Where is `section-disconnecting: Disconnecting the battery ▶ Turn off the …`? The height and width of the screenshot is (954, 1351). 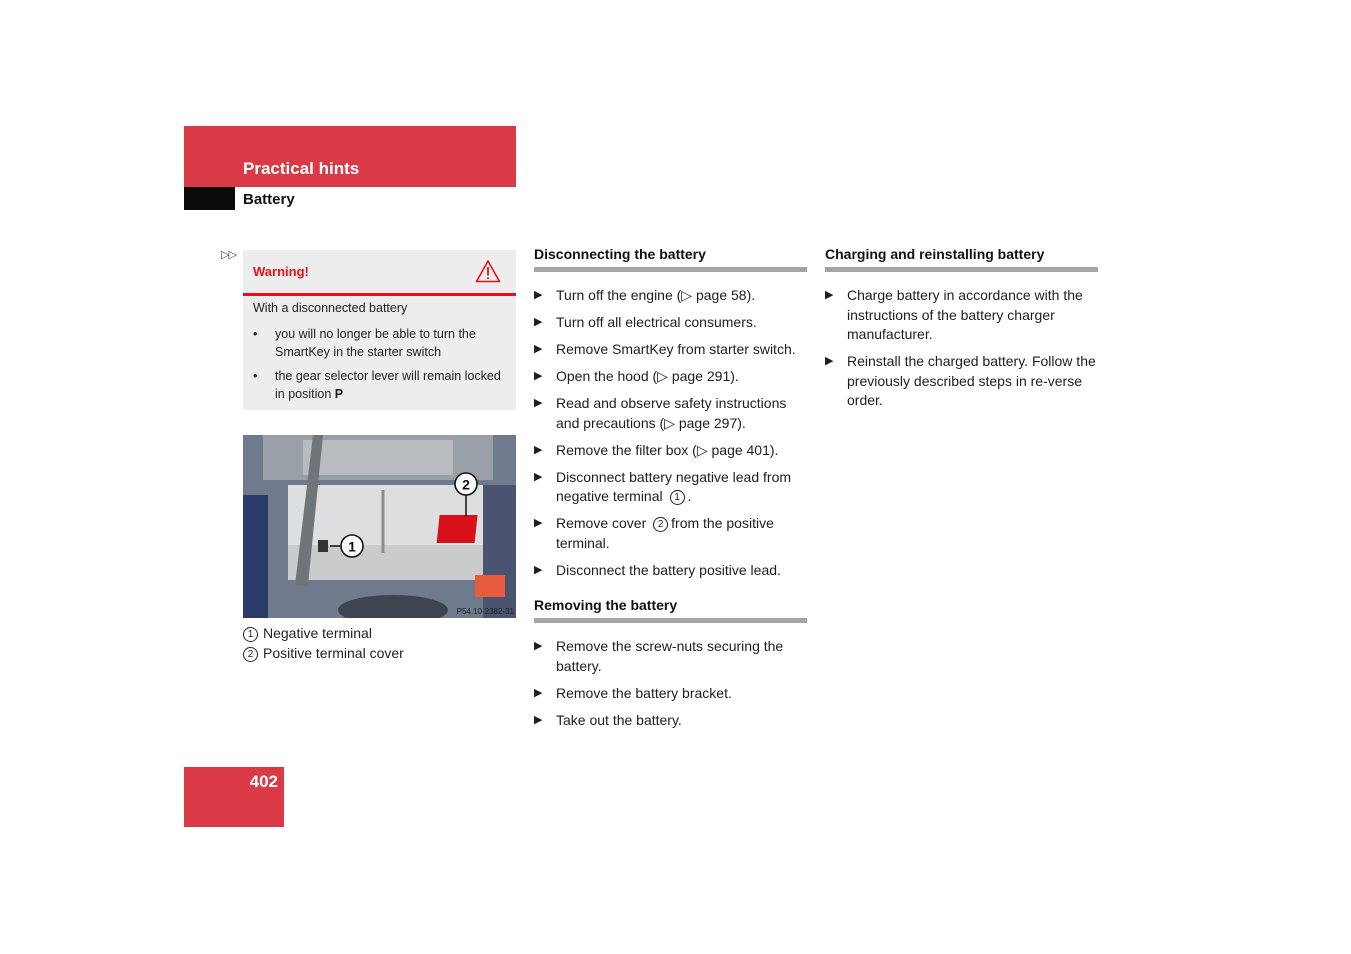 section-disconnecting: Disconnecting the battery ▶ Turn off the … is located at coordinates (670, 417).